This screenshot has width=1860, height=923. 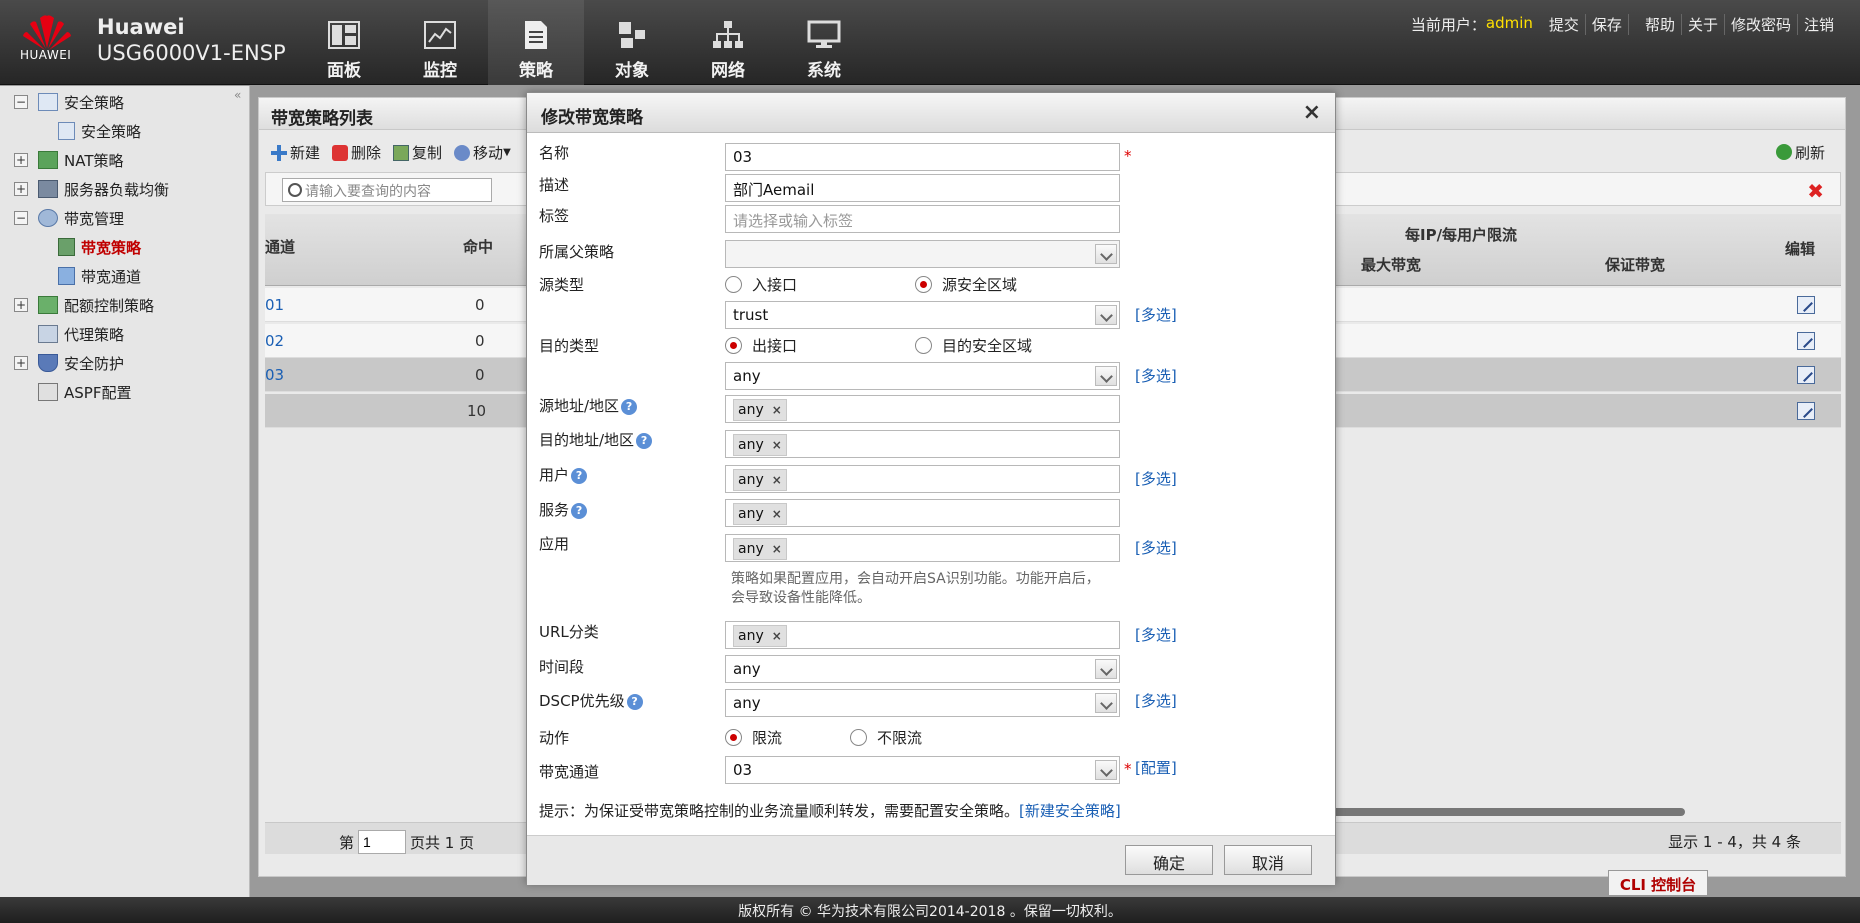 I want to click on tree-security-policy: − 安全策略, so click(x=69, y=102).